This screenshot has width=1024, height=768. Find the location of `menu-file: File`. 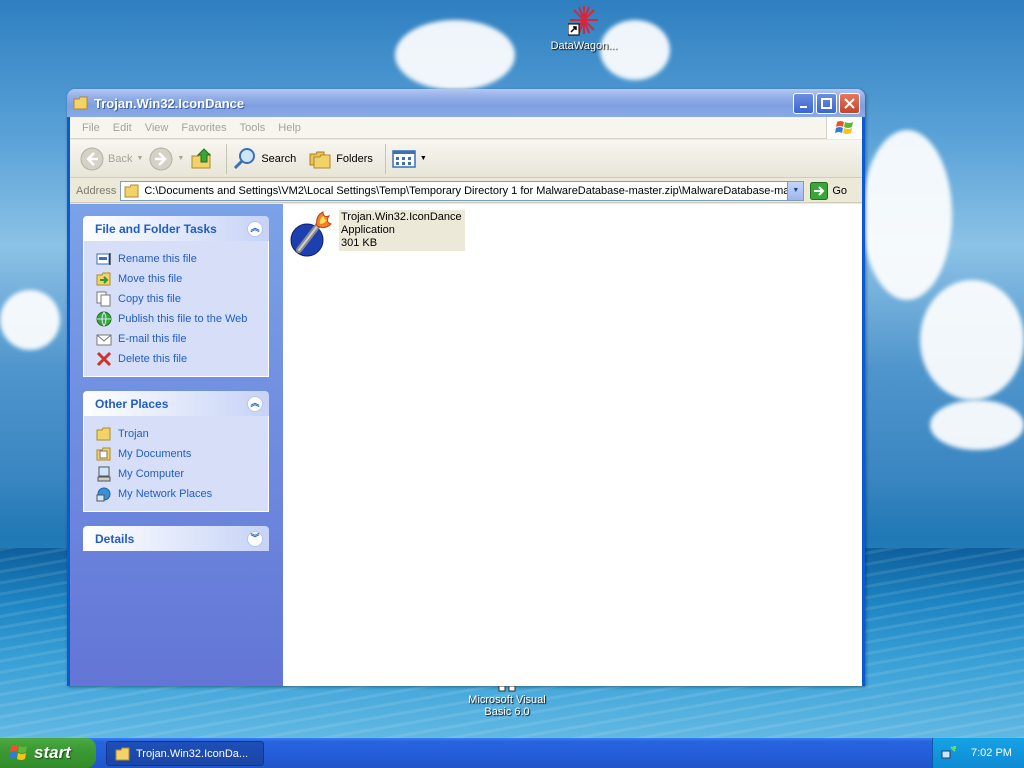

menu-file: File is located at coordinates (91, 128).